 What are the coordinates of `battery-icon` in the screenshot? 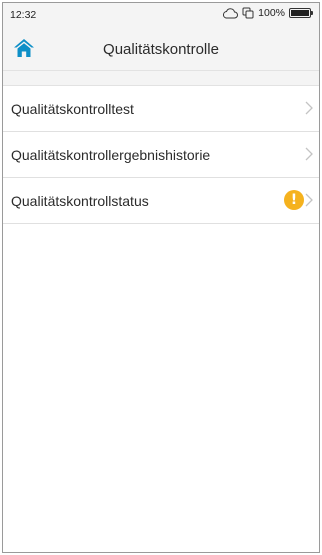 It's located at (301, 13).